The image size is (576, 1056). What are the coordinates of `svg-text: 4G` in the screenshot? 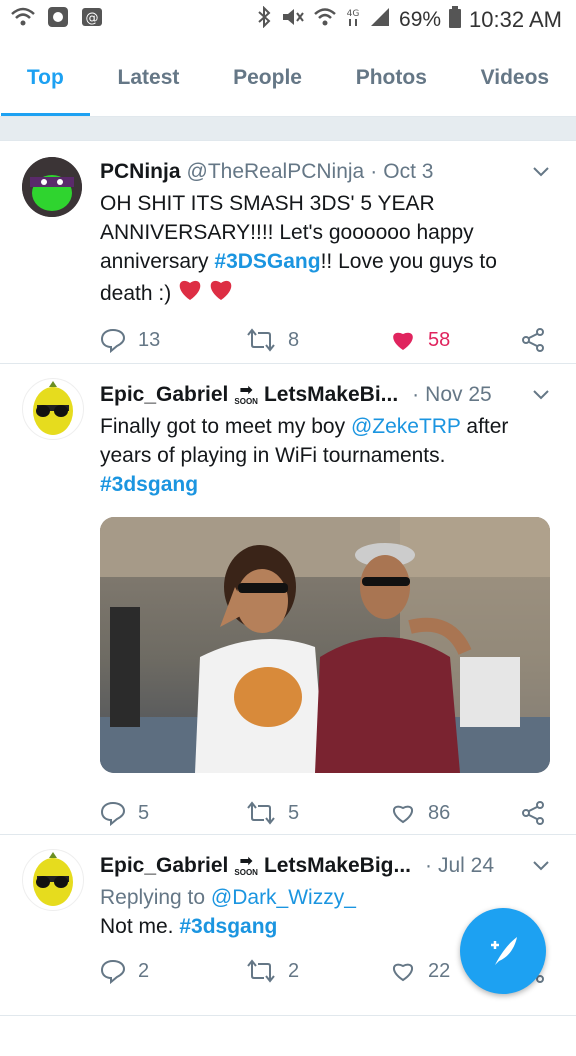 It's located at (353, 14).